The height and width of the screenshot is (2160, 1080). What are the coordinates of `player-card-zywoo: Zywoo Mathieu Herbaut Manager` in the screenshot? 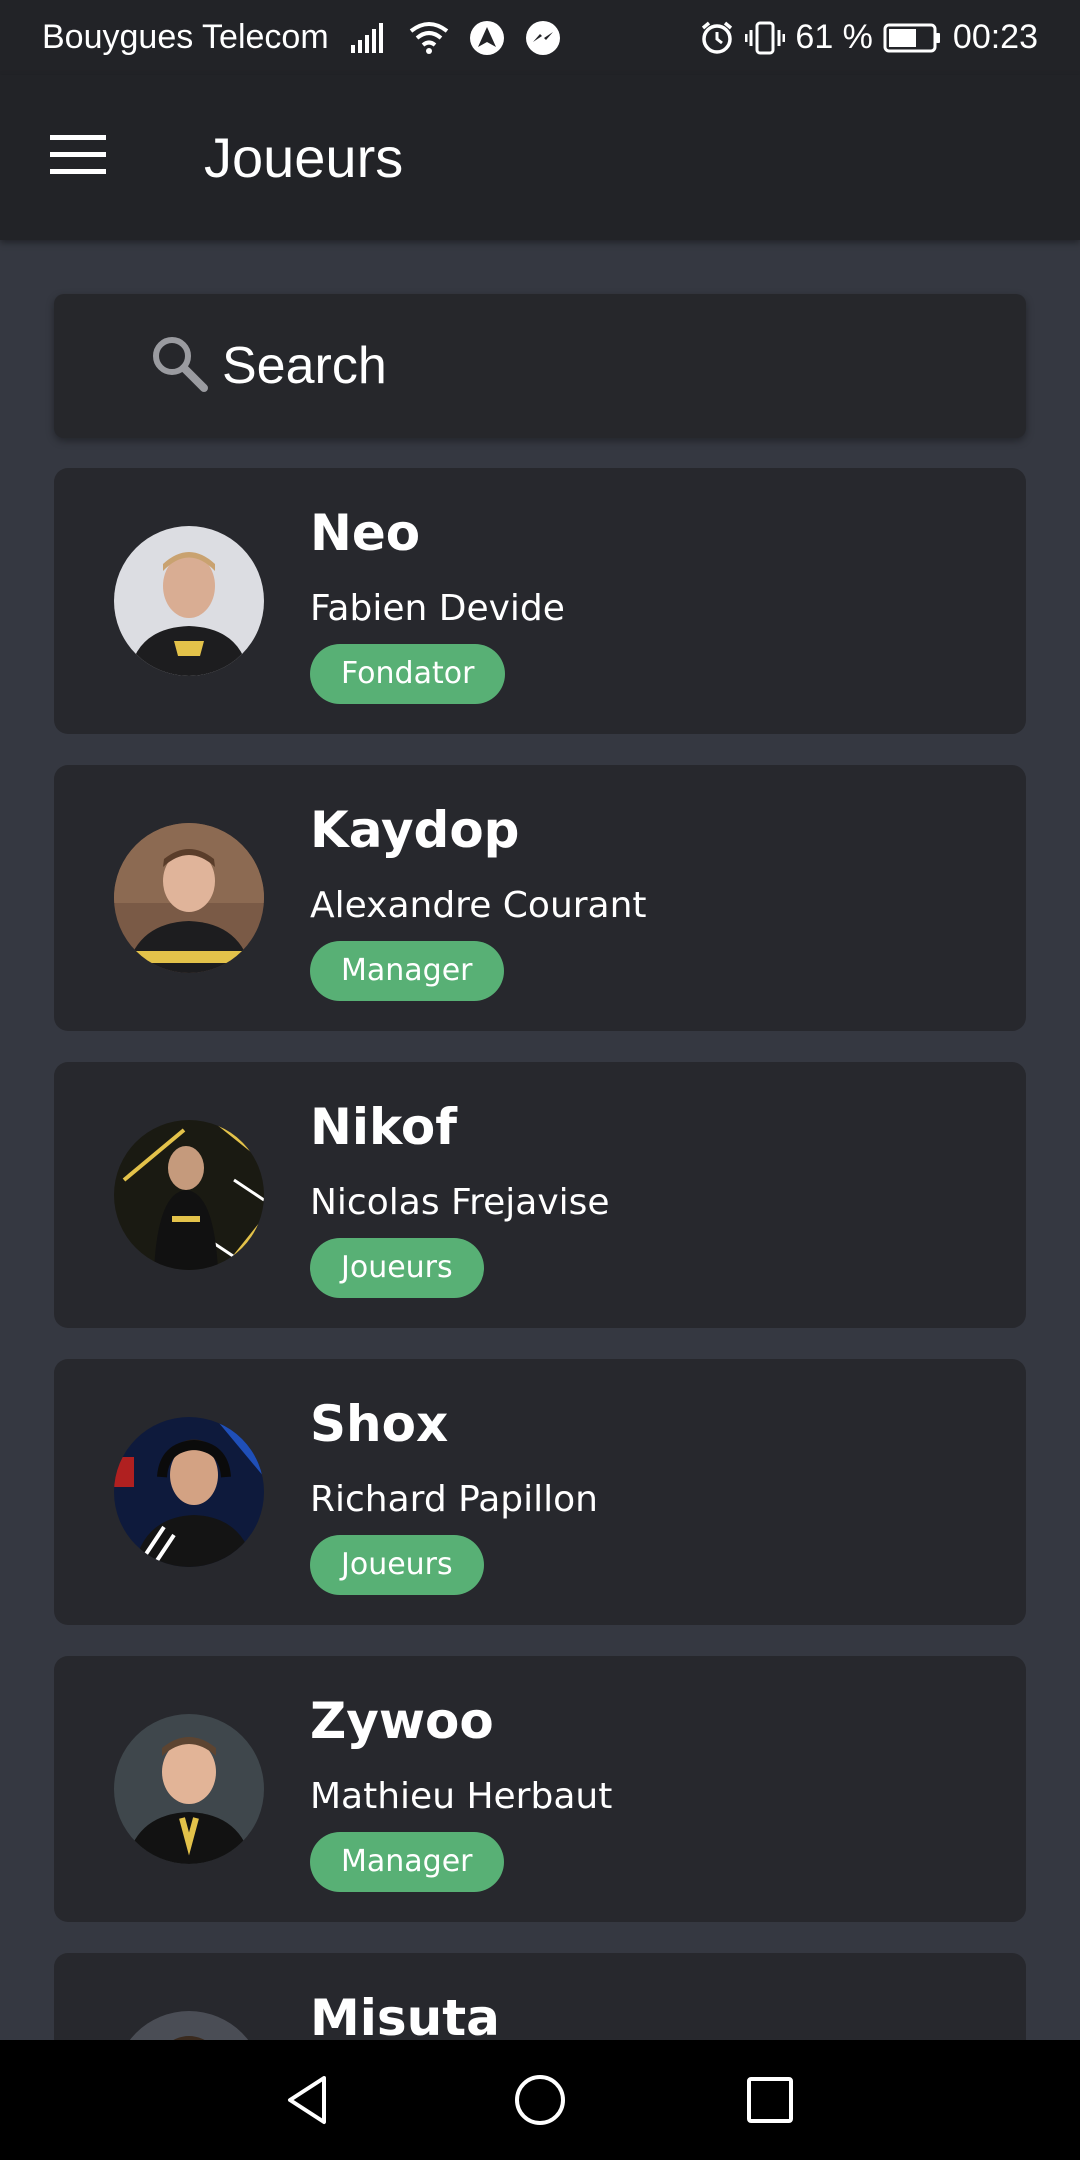 It's located at (540, 1789).